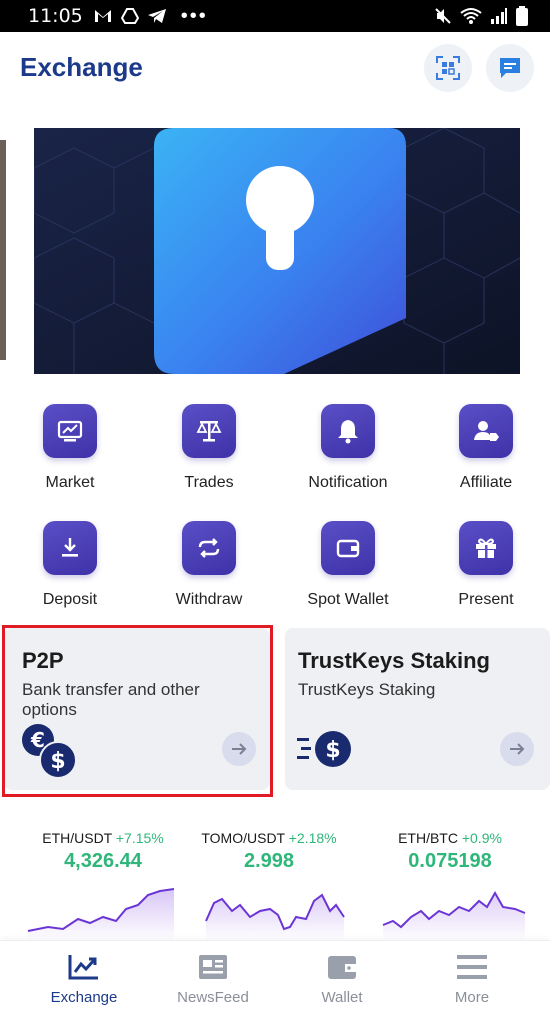 The image size is (550, 1024). I want to click on feature-present: Present, so click(486, 565).